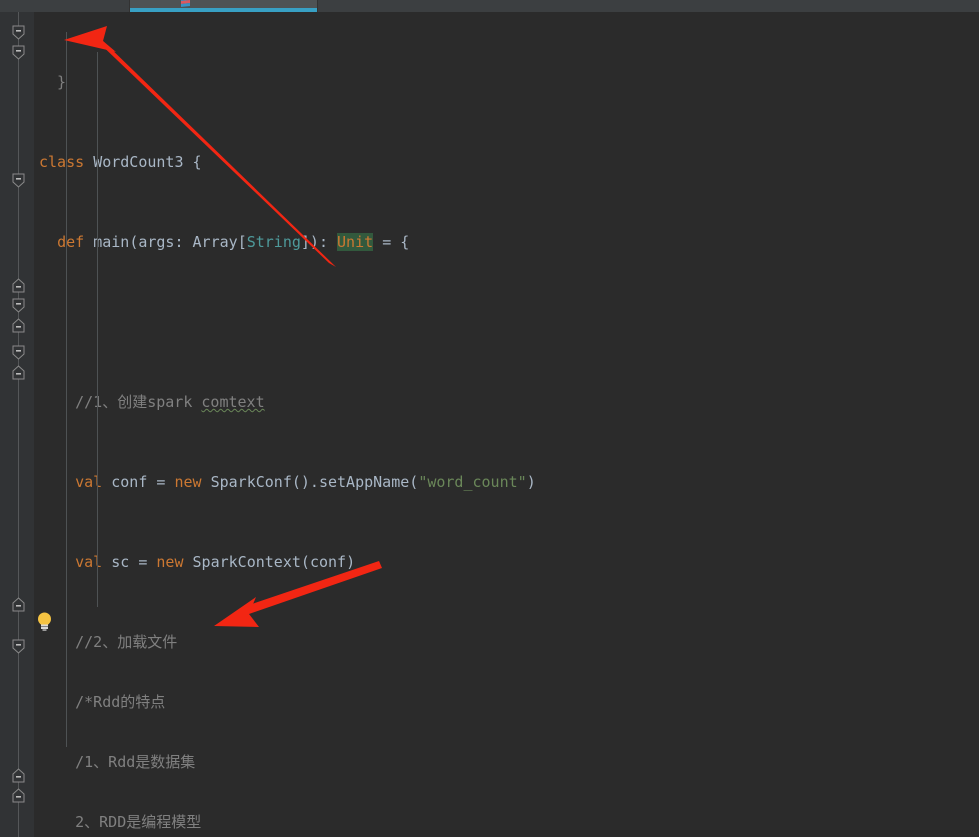  I want to click on editor-gutter, so click(17, 424).